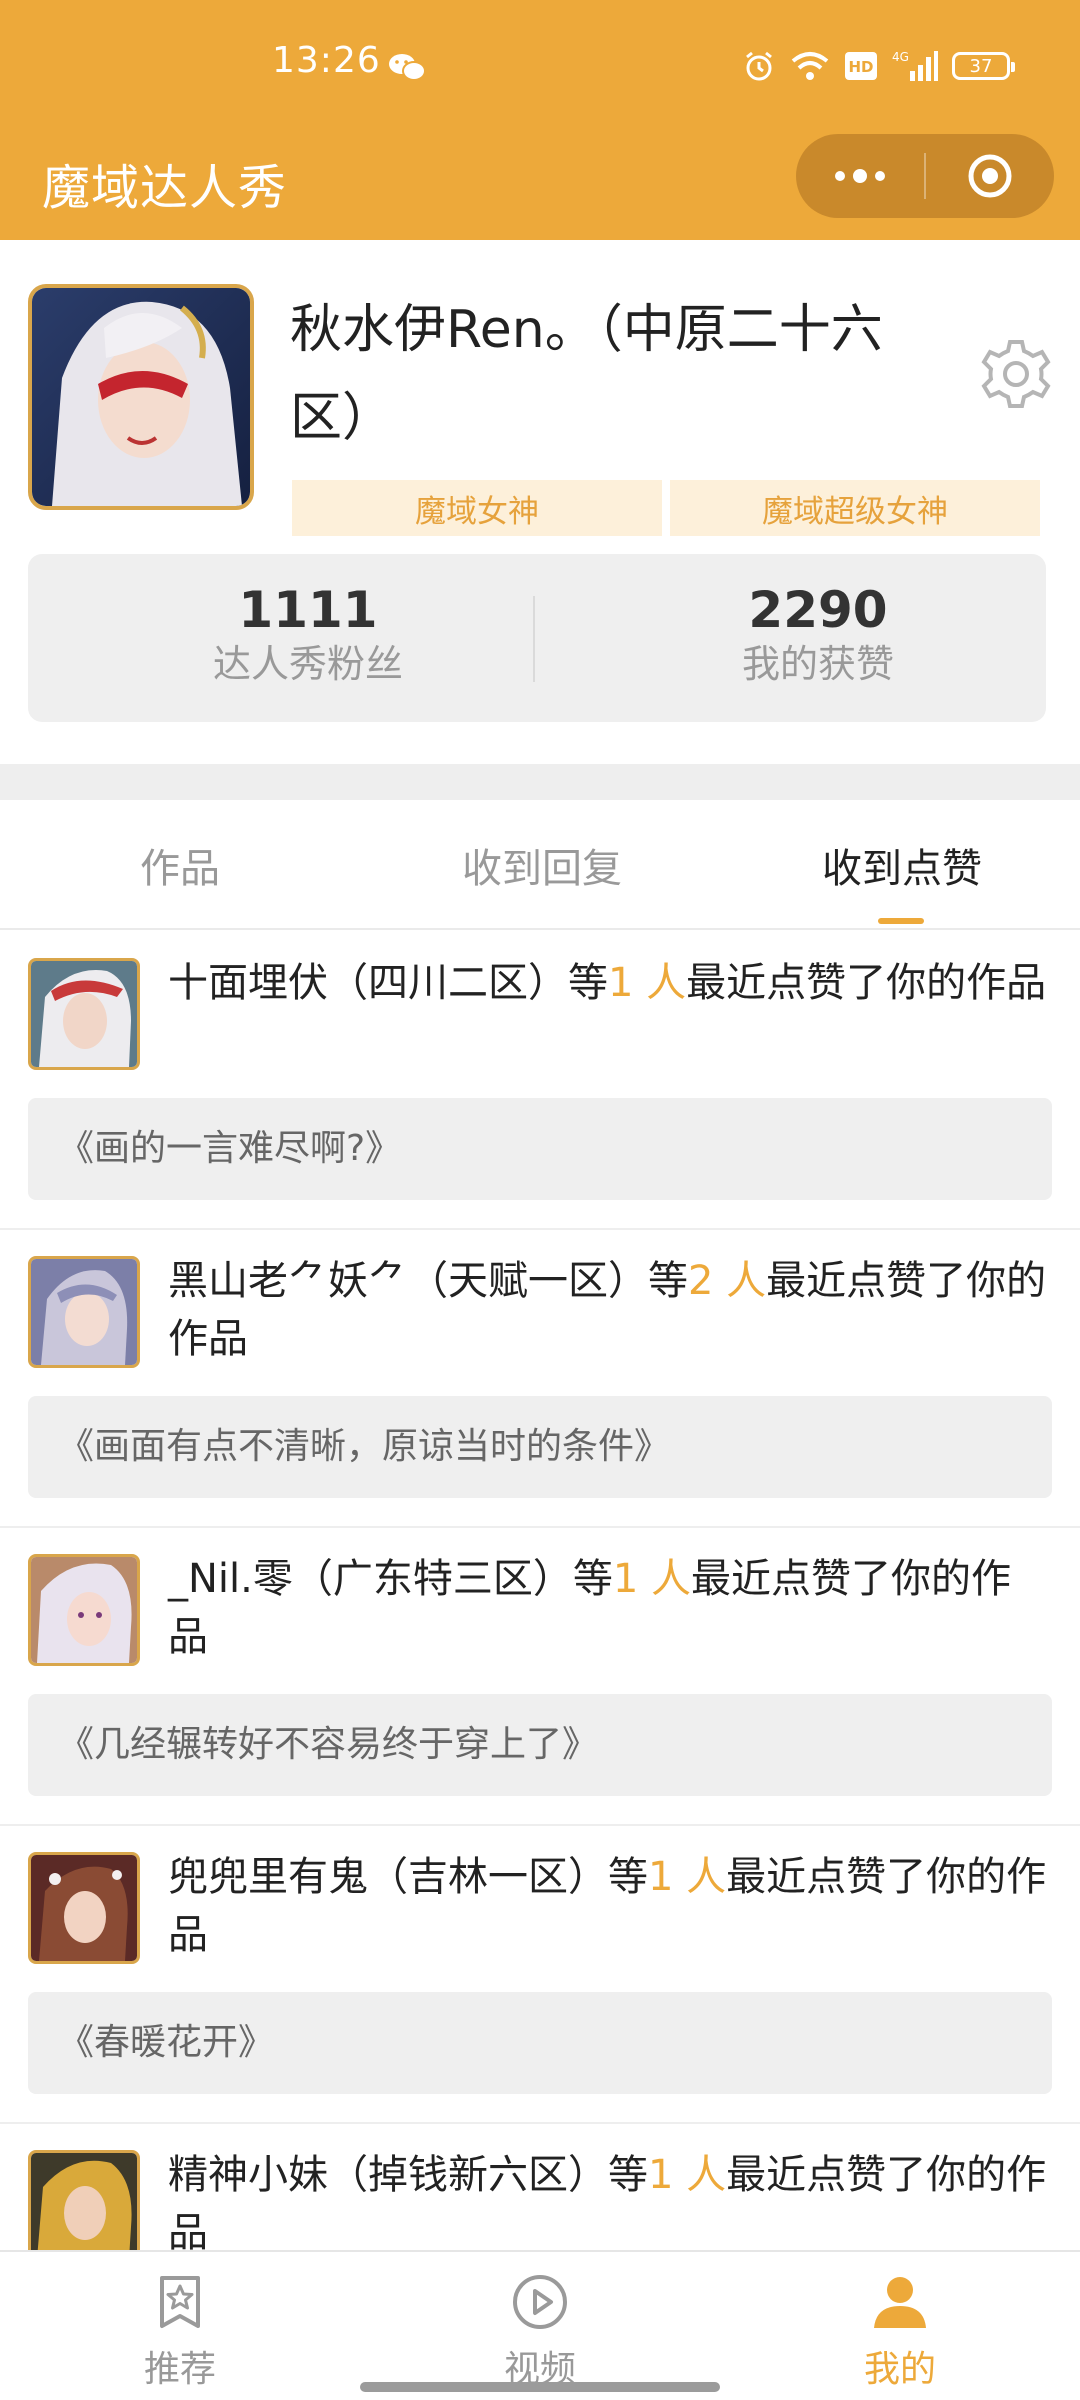 This screenshot has width=1080, height=2400. I want to click on more-dots-icon, so click(860, 176).